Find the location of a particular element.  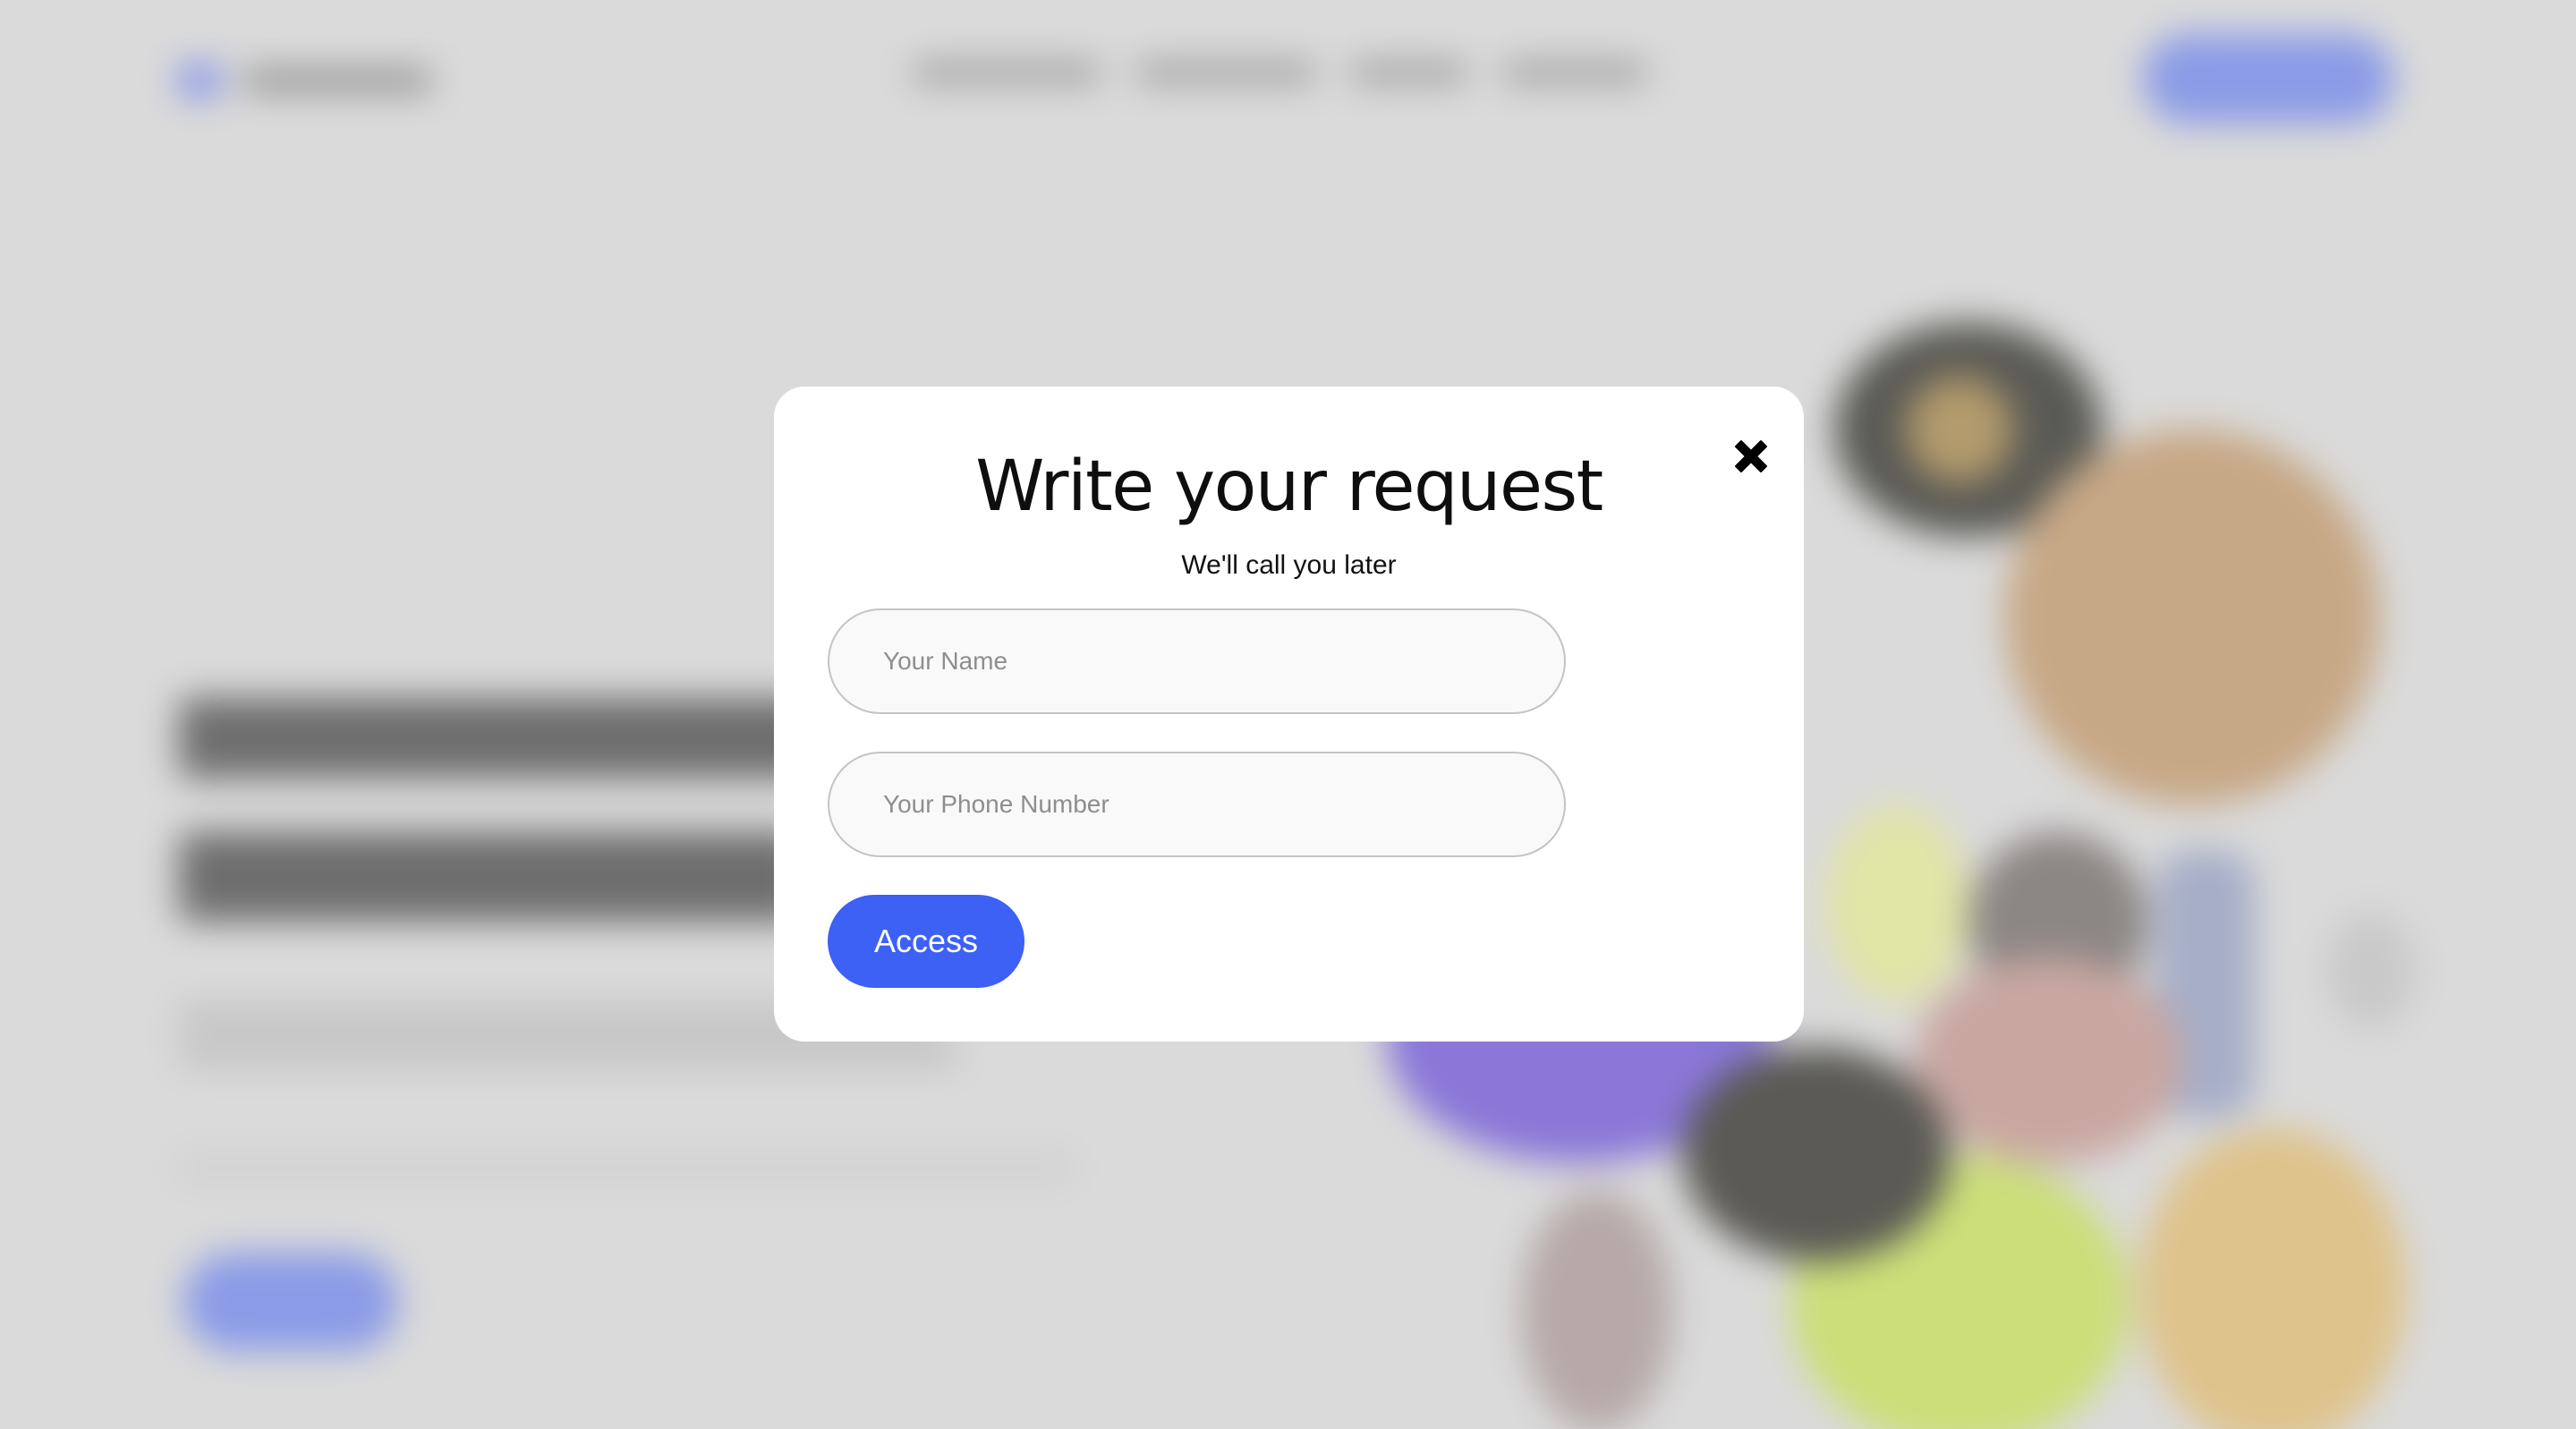

phone-input is located at coordinates (1197, 804).